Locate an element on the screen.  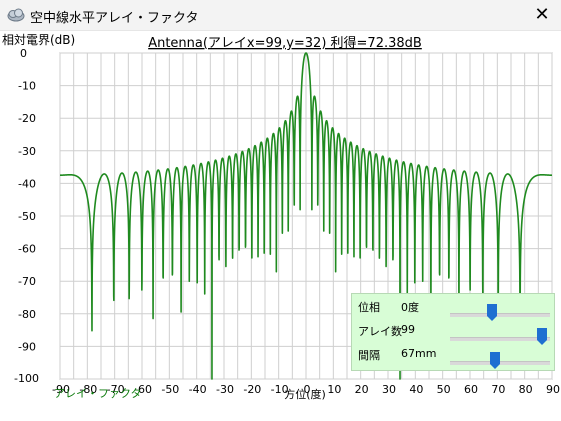
x-tick-label: -50 is located at coordinates (170, 389).